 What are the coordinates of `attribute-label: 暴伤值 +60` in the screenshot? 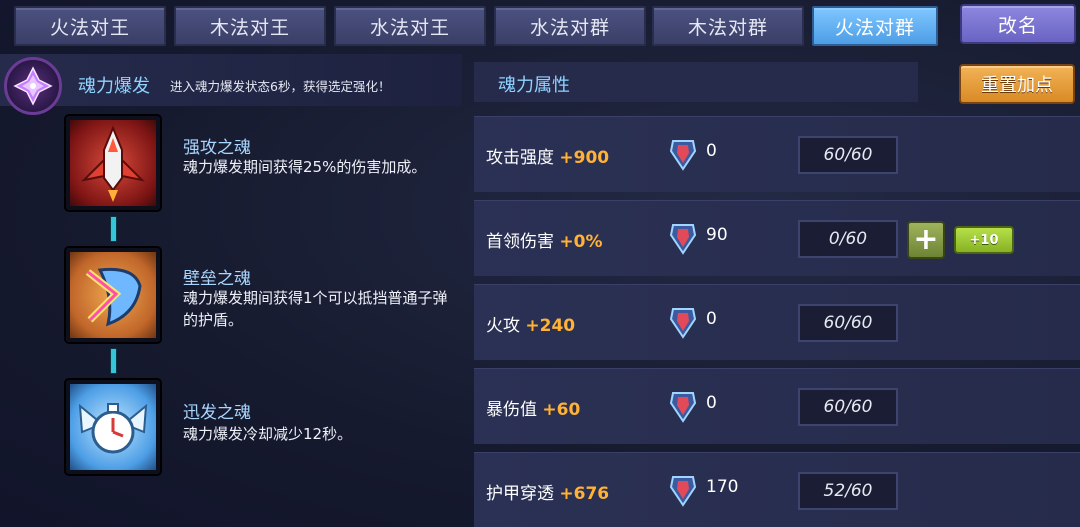 It's located at (533, 410).